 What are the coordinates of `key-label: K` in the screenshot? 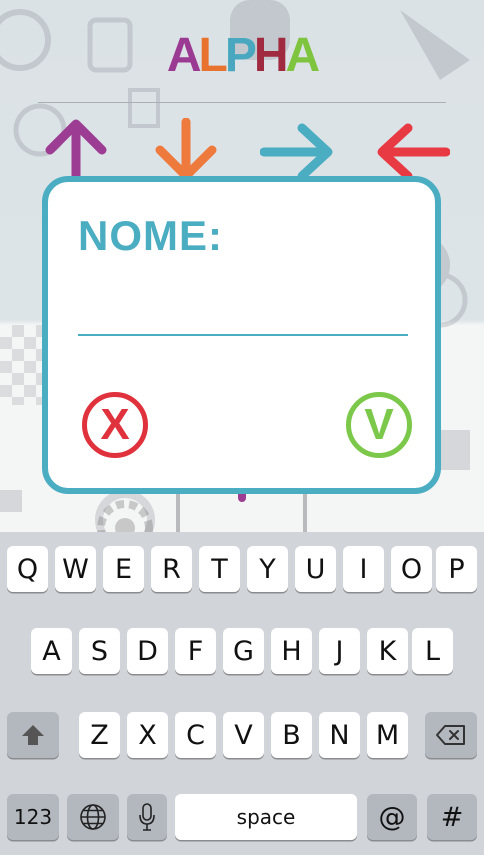 It's located at (387, 651).